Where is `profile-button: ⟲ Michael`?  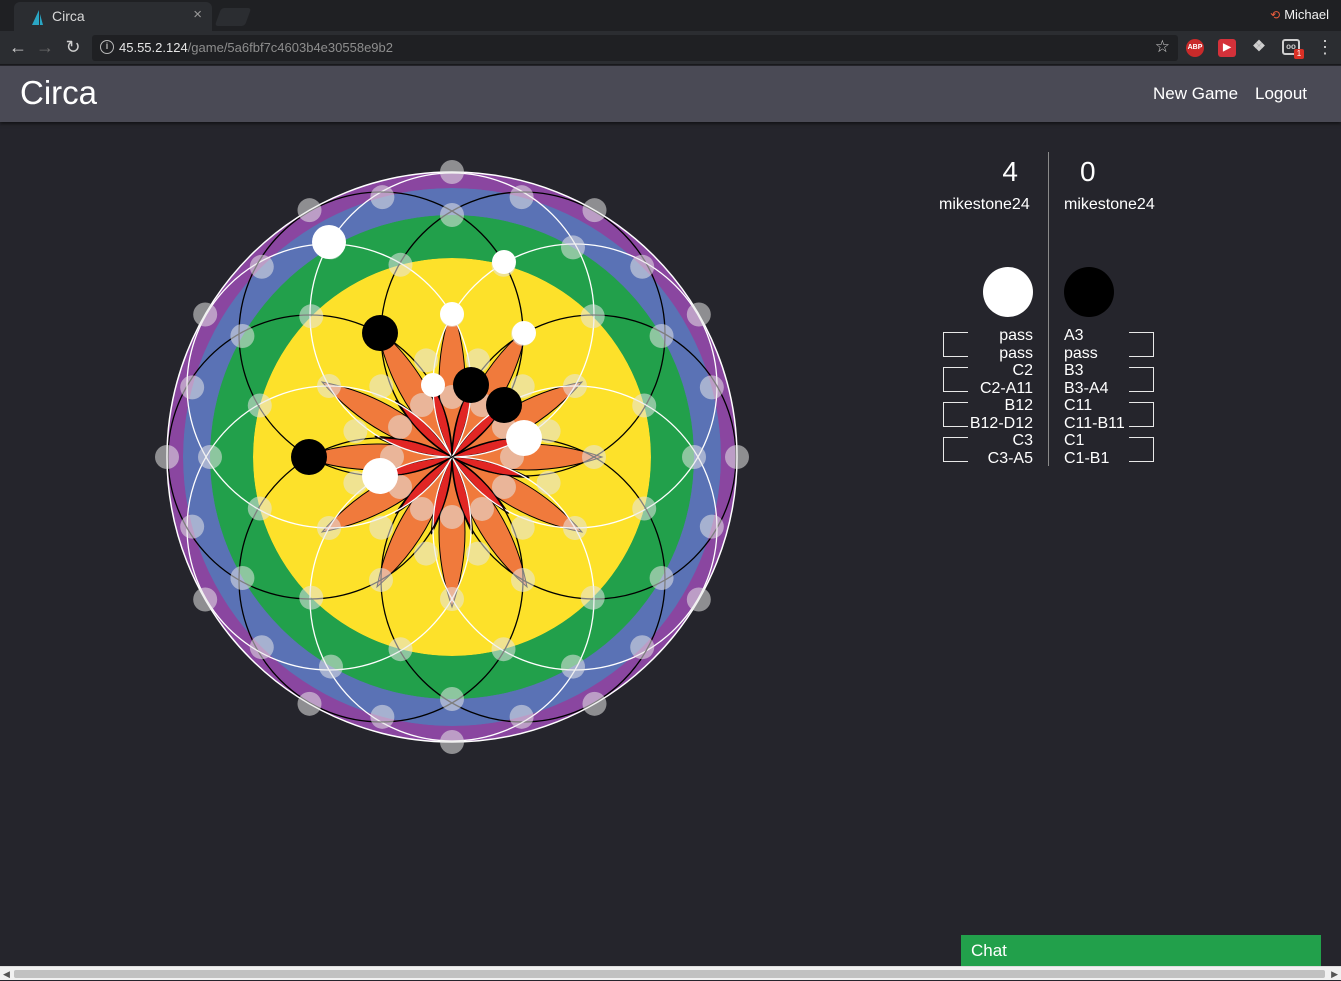 profile-button: ⟲ Michael is located at coordinates (1299, 14).